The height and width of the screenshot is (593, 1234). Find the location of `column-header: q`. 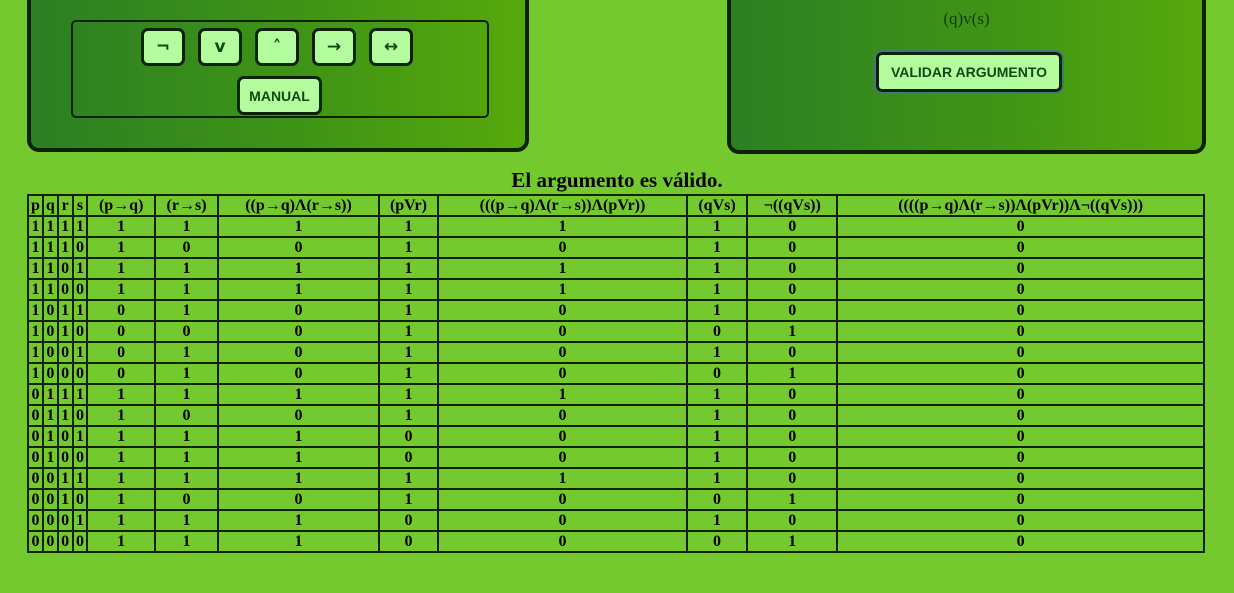

column-header: q is located at coordinates (50, 205).